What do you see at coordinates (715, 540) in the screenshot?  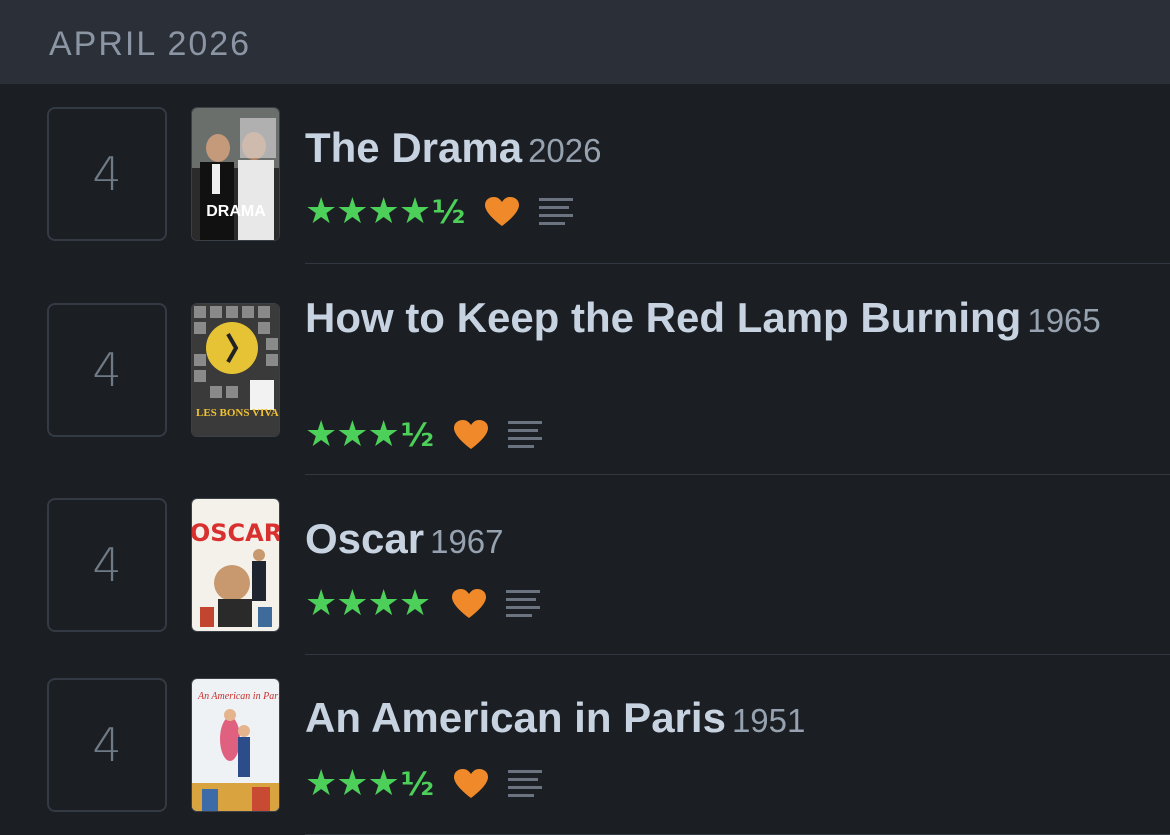 I see `film-title-block: Oscar 1967` at bounding box center [715, 540].